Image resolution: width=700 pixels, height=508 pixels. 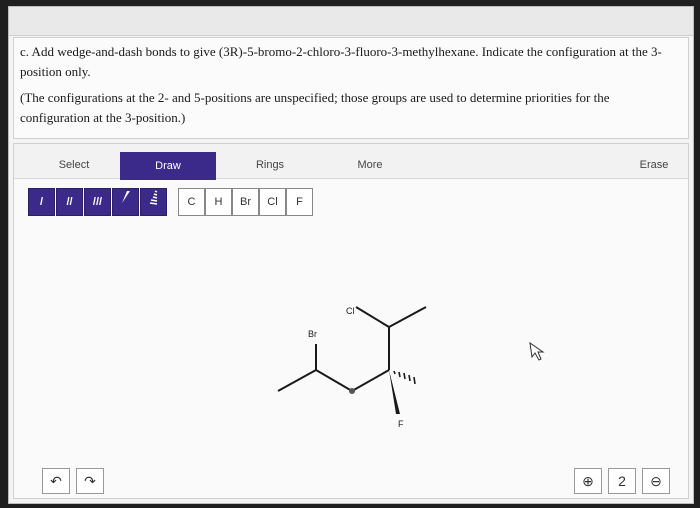 I want to click on tab-draw: Draw, so click(x=168, y=166).